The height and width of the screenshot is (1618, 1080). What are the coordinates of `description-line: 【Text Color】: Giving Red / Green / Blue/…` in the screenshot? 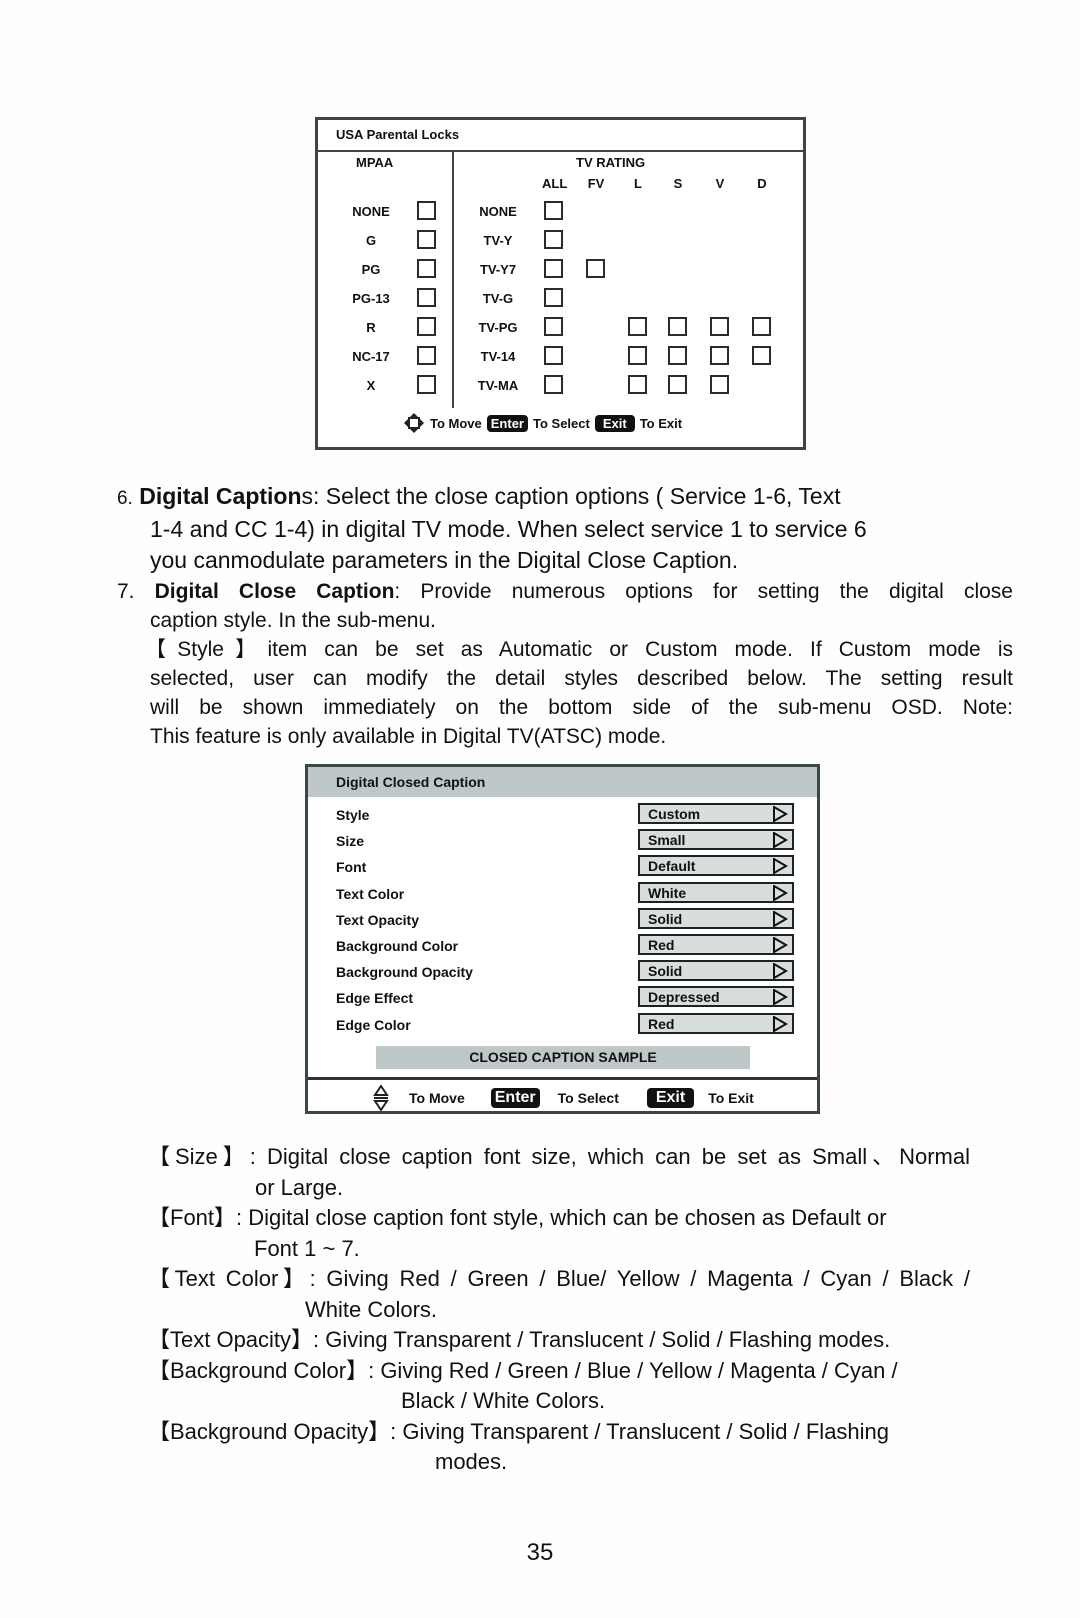 It's located at (559, 1278).